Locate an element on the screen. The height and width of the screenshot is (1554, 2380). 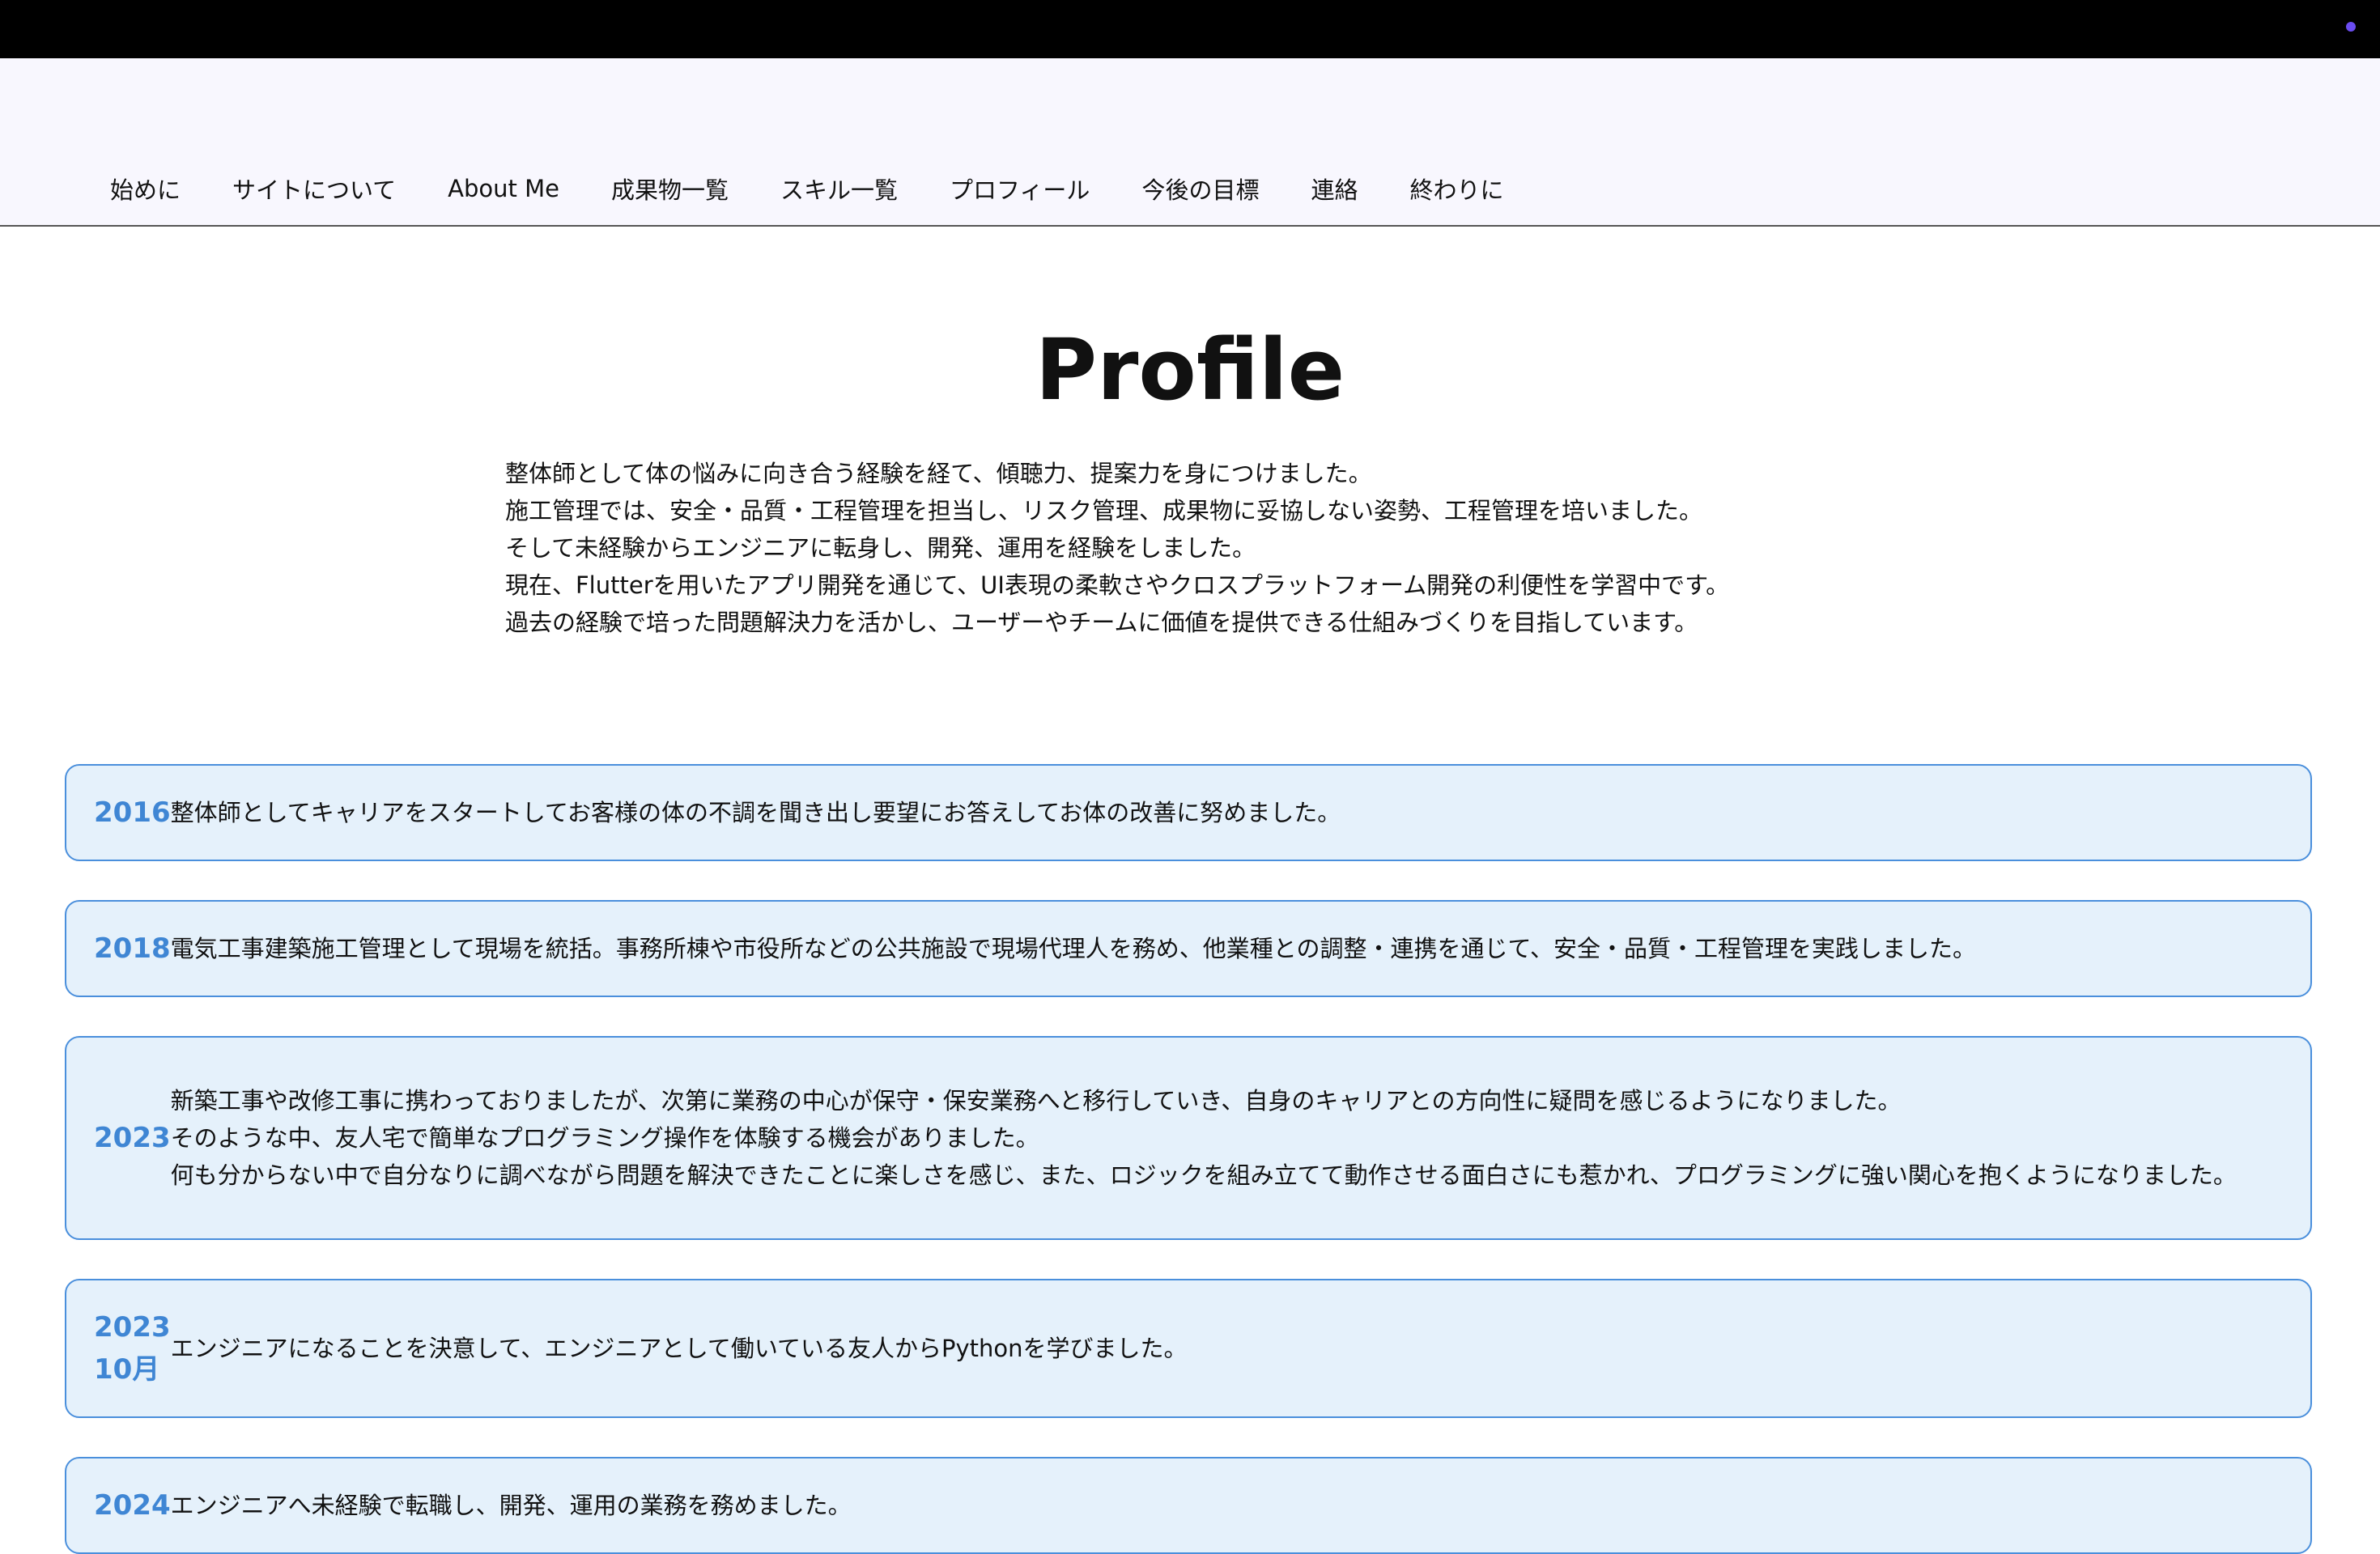
top-bar is located at coordinates (1190, 29).